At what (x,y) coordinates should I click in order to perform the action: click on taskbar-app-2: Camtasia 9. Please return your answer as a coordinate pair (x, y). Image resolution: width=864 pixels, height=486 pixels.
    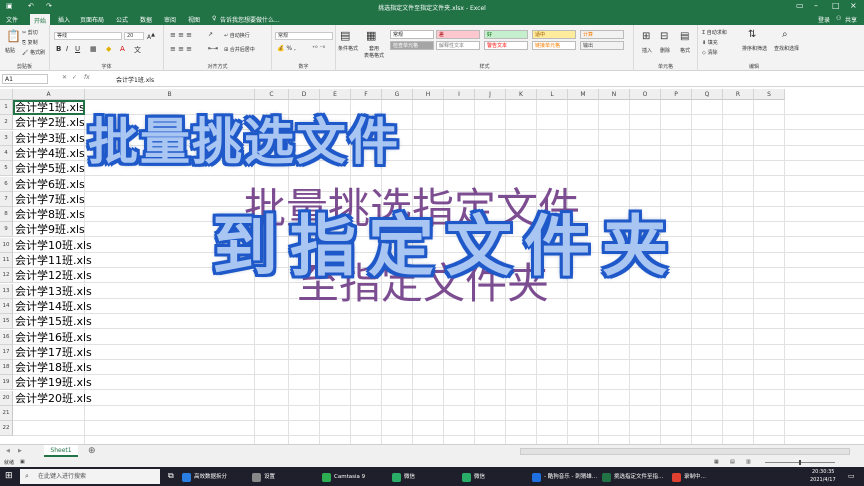
    Looking at the image, I should click on (355, 477).